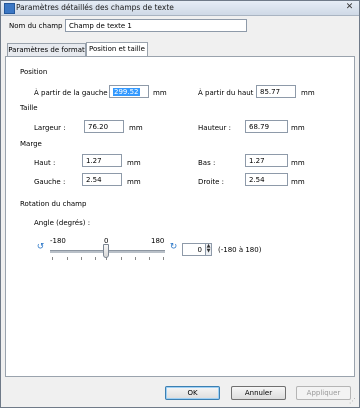  What do you see at coordinates (211, 182) in the screenshot?
I see `margin-right-label: Droite :` at bounding box center [211, 182].